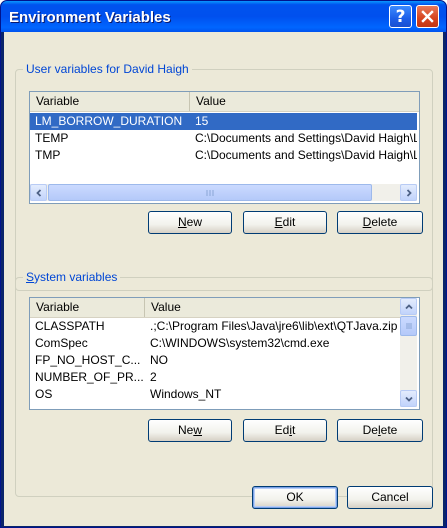 This screenshot has width=447, height=528. I want to click on chevron-right-icon, so click(409, 192).